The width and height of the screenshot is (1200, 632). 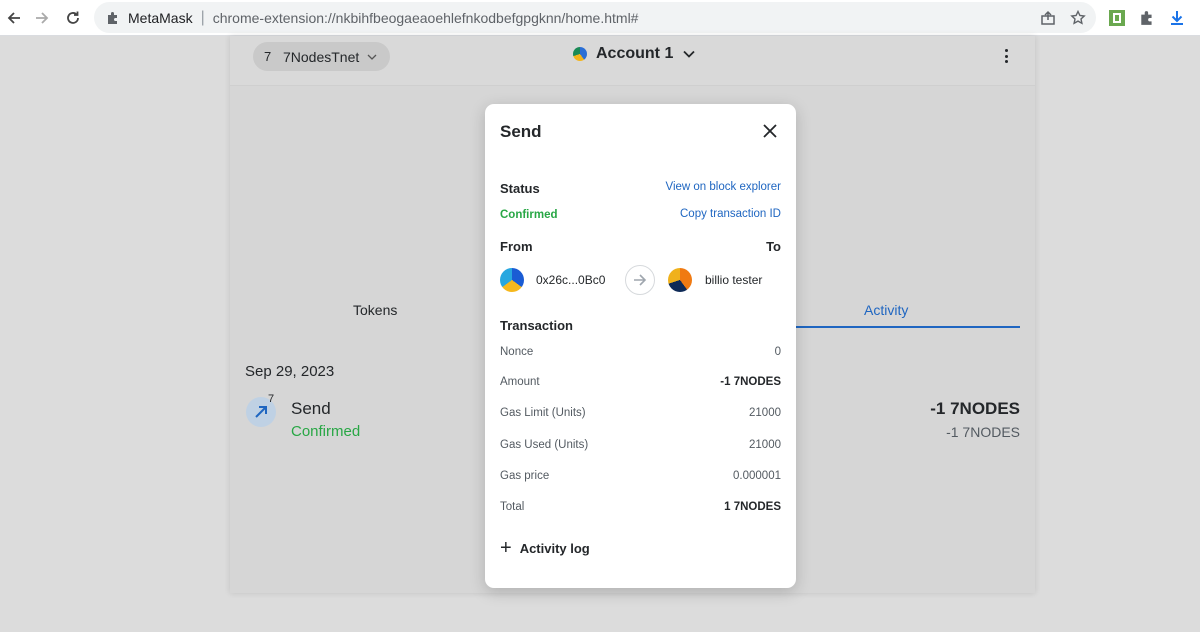 I want to click on amount-label: Amount, so click(x=520, y=382).